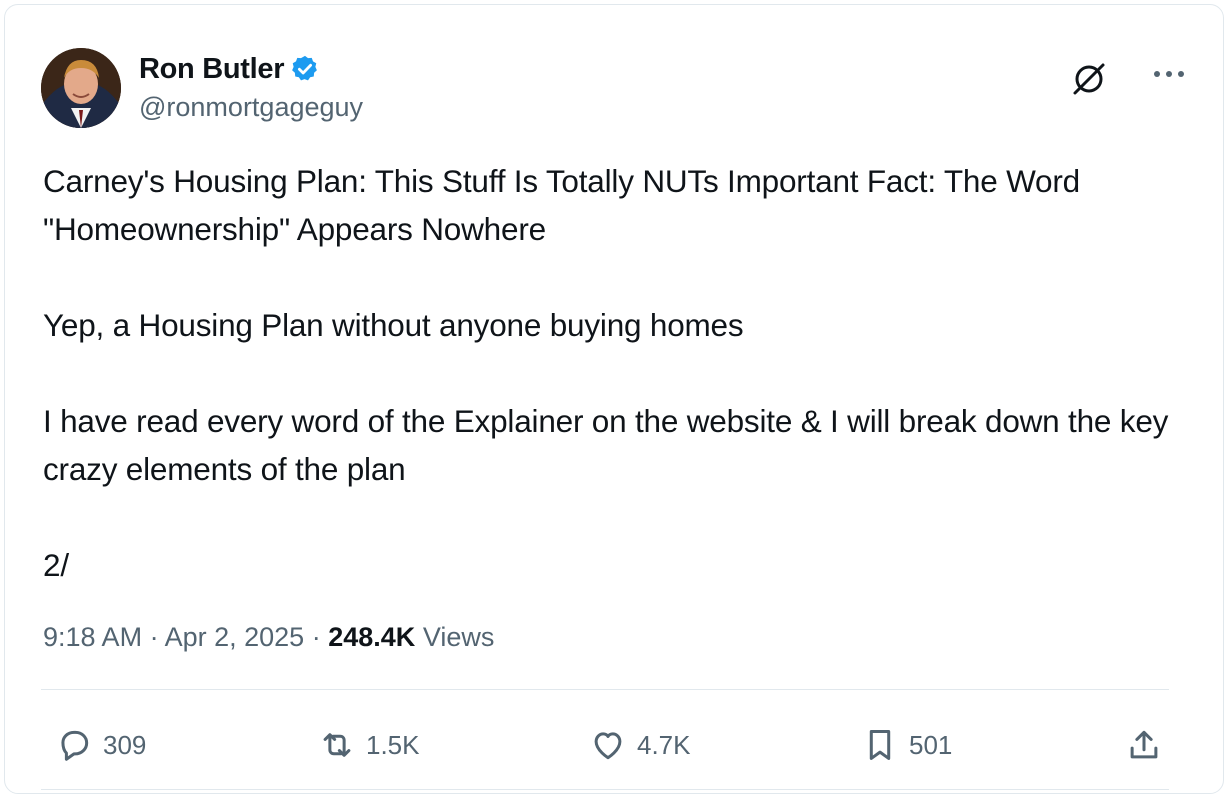  I want to click on share-icon, so click(1144, 745).